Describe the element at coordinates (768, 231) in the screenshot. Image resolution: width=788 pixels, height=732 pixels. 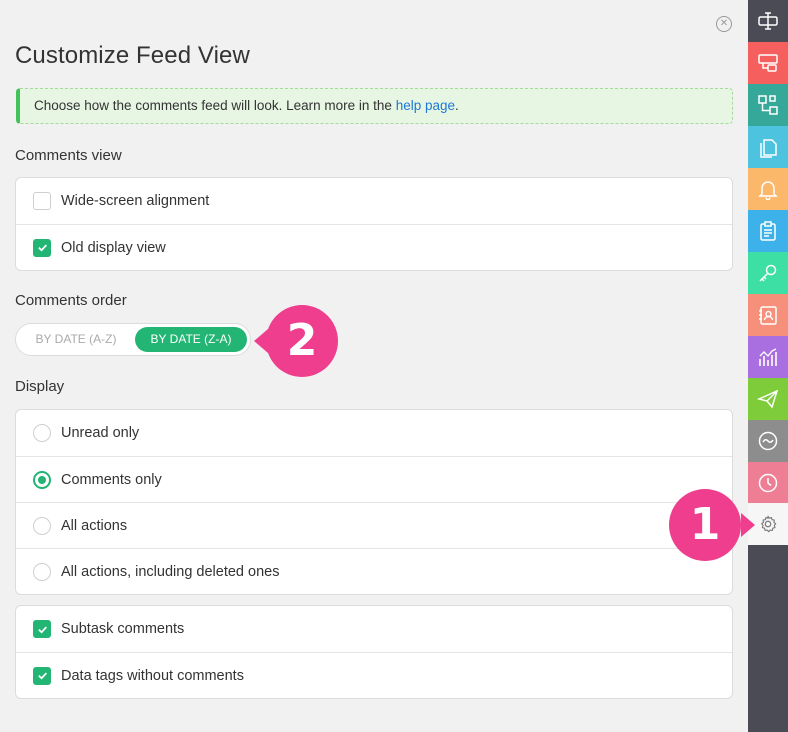
I see `clipboard-icon` at that location.